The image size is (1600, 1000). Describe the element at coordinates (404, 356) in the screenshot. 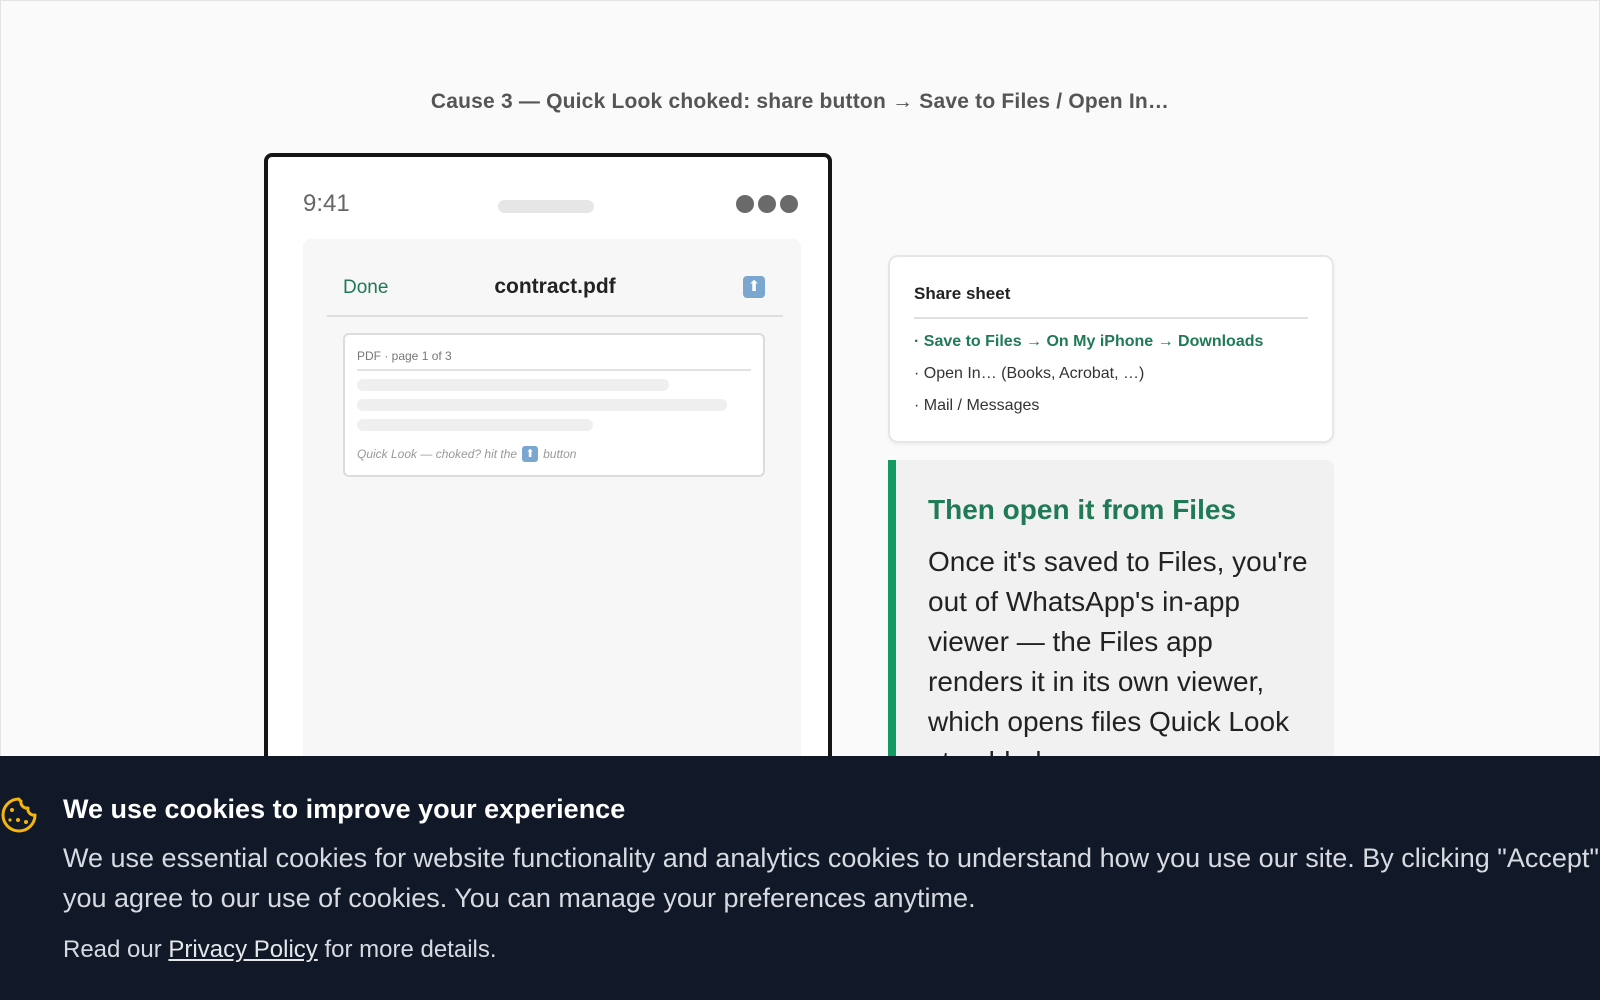

I see `page-indicator: PDF · page 1 of 3` at that location.